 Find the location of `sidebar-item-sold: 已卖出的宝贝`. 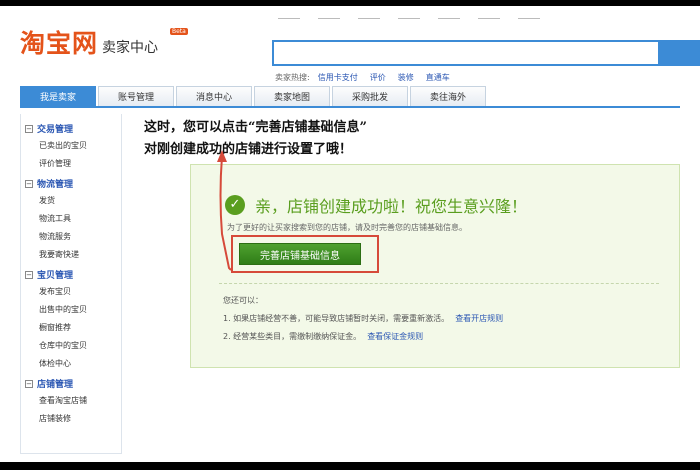

sidebar-item-sold: 已卖出的宝贝 is located at coordinates (80, 145).